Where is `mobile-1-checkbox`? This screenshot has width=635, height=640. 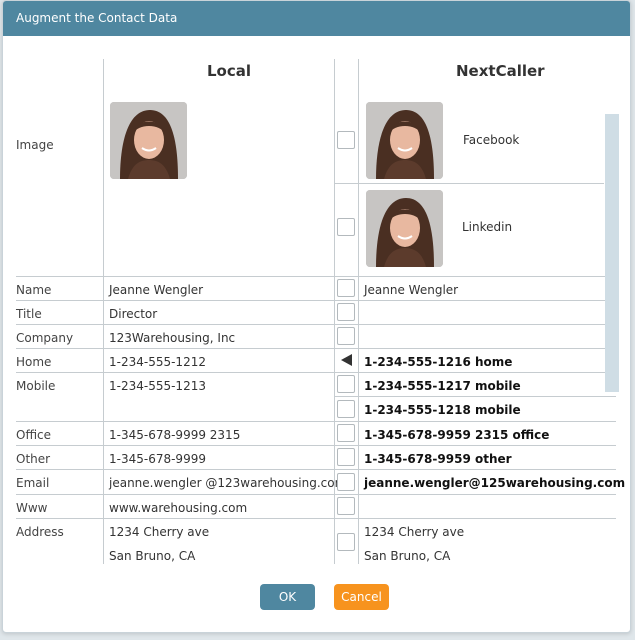 mobile-1-checkbox is located at coordinates (346, 384).